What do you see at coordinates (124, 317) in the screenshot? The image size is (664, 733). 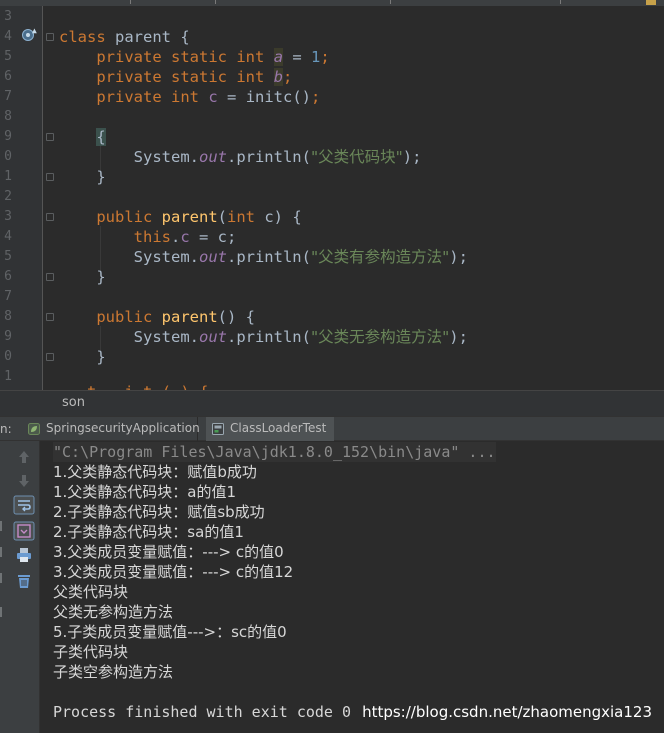 I see `keyword-public: public` at bounding box center [124, 317].